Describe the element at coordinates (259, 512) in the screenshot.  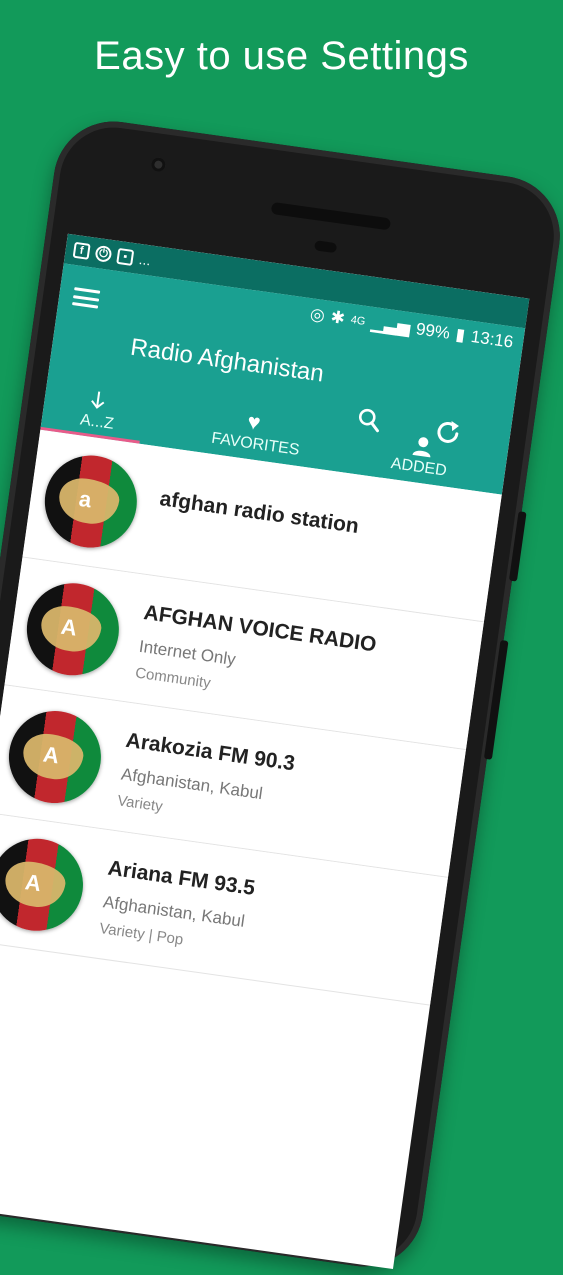
I see `station-name: afghan radio station` at that location.